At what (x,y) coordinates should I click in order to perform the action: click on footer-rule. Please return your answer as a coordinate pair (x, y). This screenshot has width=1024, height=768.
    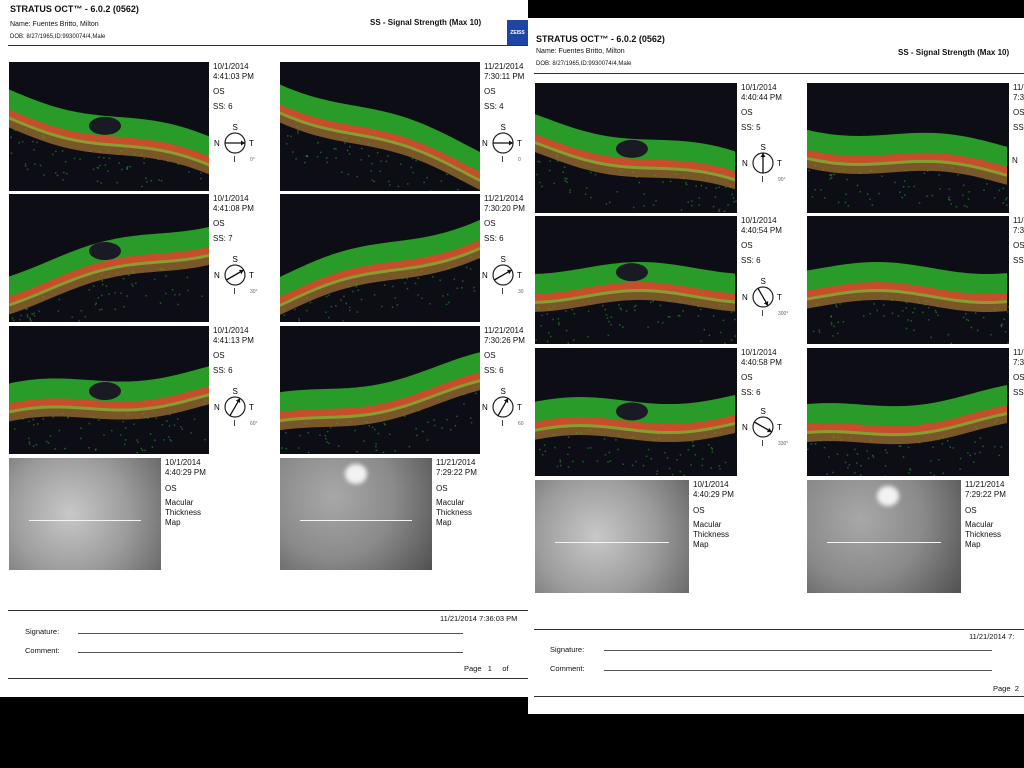
    Looking at the image, I should click on (268, 610).